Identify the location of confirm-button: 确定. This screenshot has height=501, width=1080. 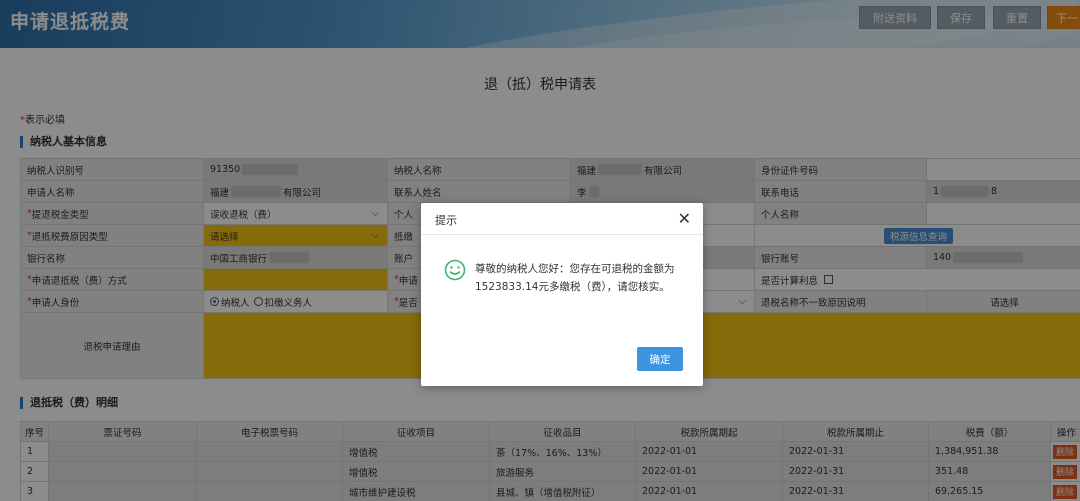
(660, 359).